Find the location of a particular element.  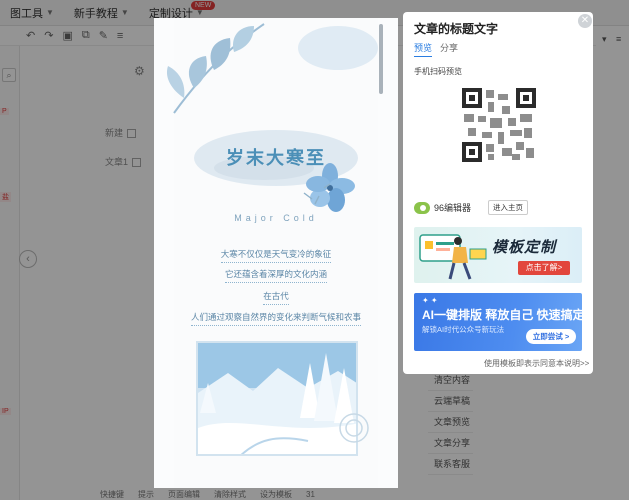

brand-name: 96编辑器 is located at coordinates (453, 208).